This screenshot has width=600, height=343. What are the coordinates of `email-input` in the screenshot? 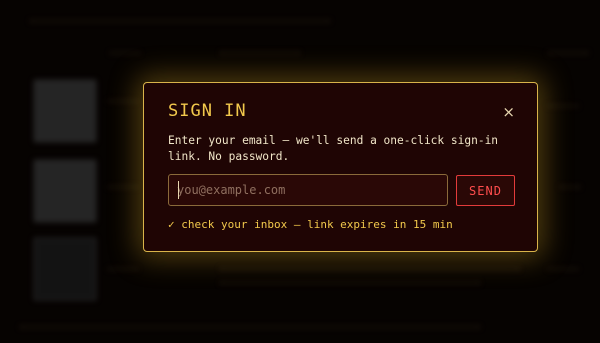 It's located at (308, 190).